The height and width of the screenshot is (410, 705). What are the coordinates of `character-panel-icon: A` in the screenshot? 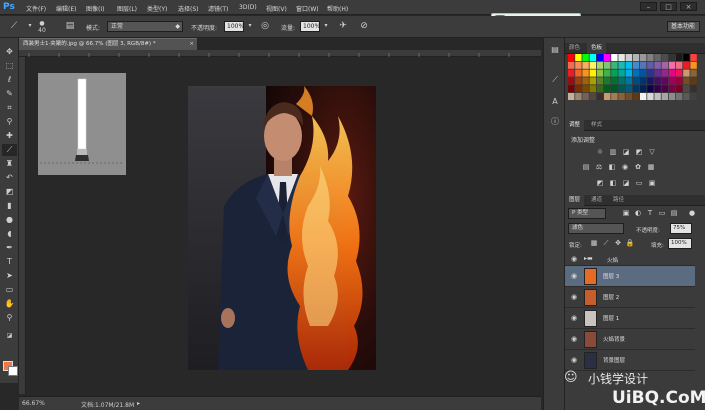 It's located at (555, 102).